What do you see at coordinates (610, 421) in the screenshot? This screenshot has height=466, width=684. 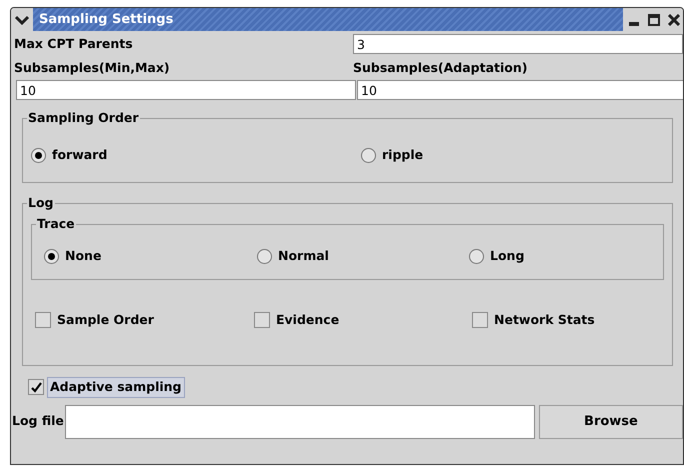 I see `browse-button: Browse` at bounding box center [610, 421].